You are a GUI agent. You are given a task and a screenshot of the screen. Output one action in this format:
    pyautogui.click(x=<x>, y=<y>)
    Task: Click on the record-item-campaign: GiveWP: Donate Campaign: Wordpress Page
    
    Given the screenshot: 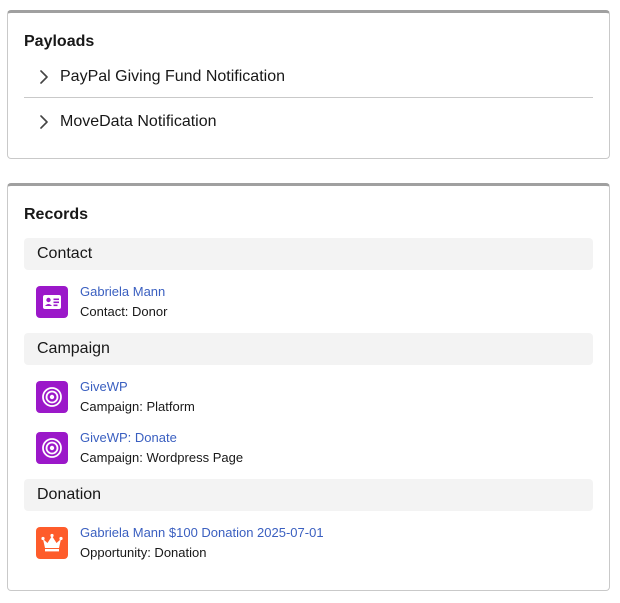 What is the action you would take?
    pyautogui.click(x=306, y=450)
    